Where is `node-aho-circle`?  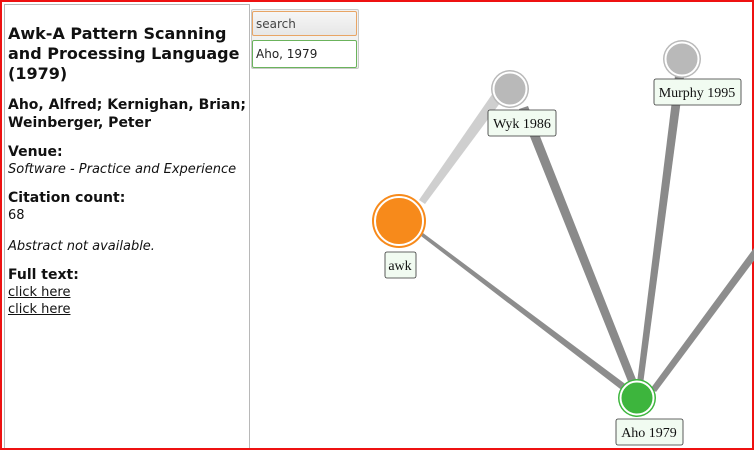 node-aho-circle is located at coordinates (637, 398).